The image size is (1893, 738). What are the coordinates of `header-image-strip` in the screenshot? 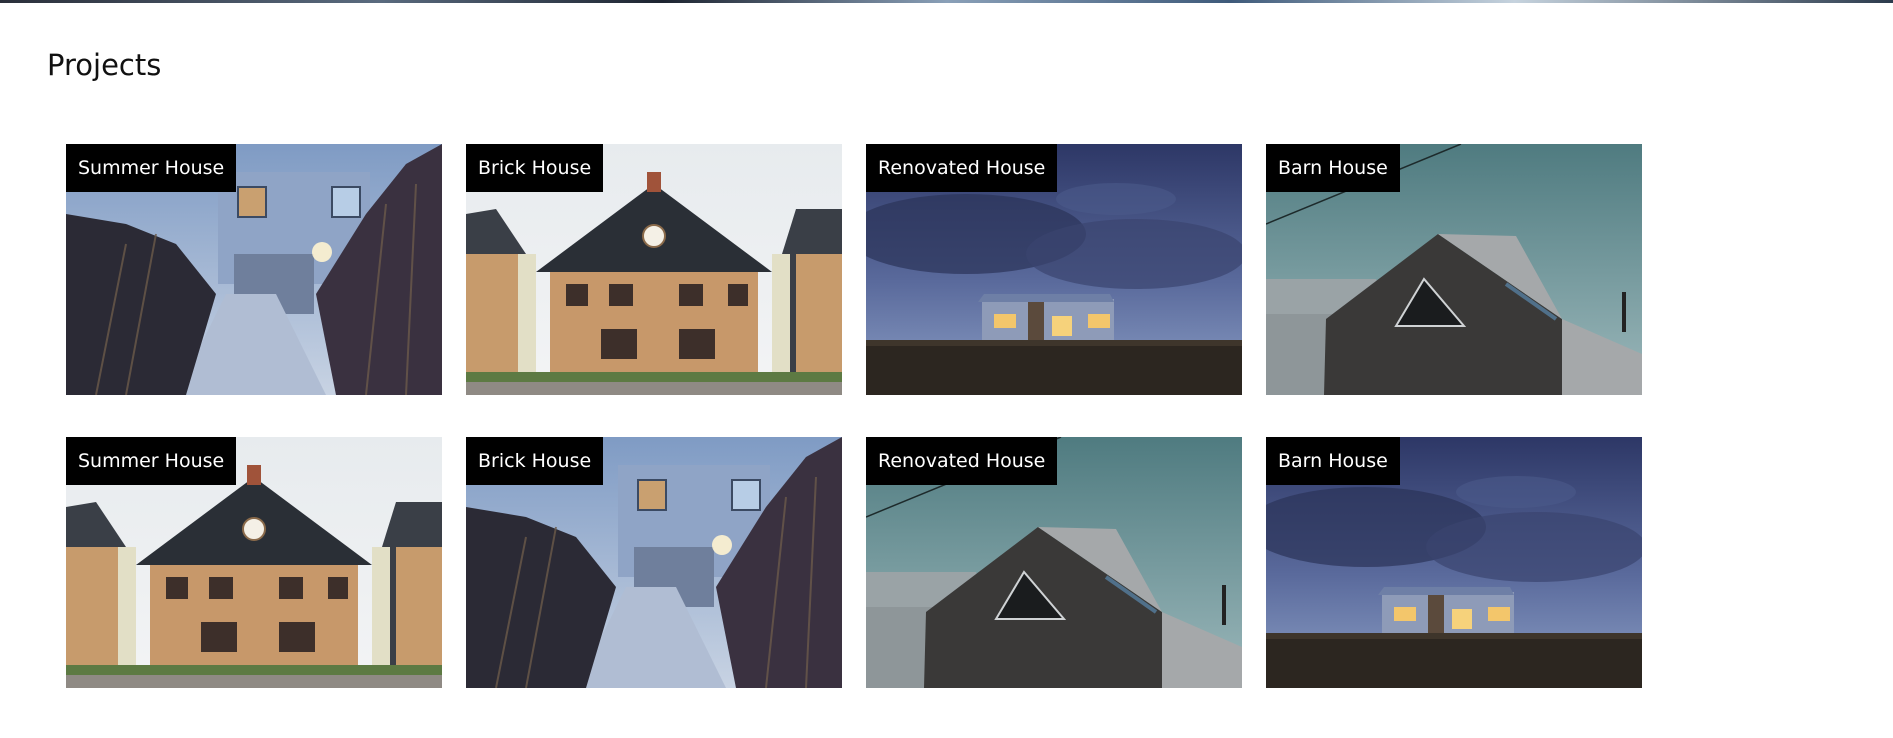 It's located at (946, 1).